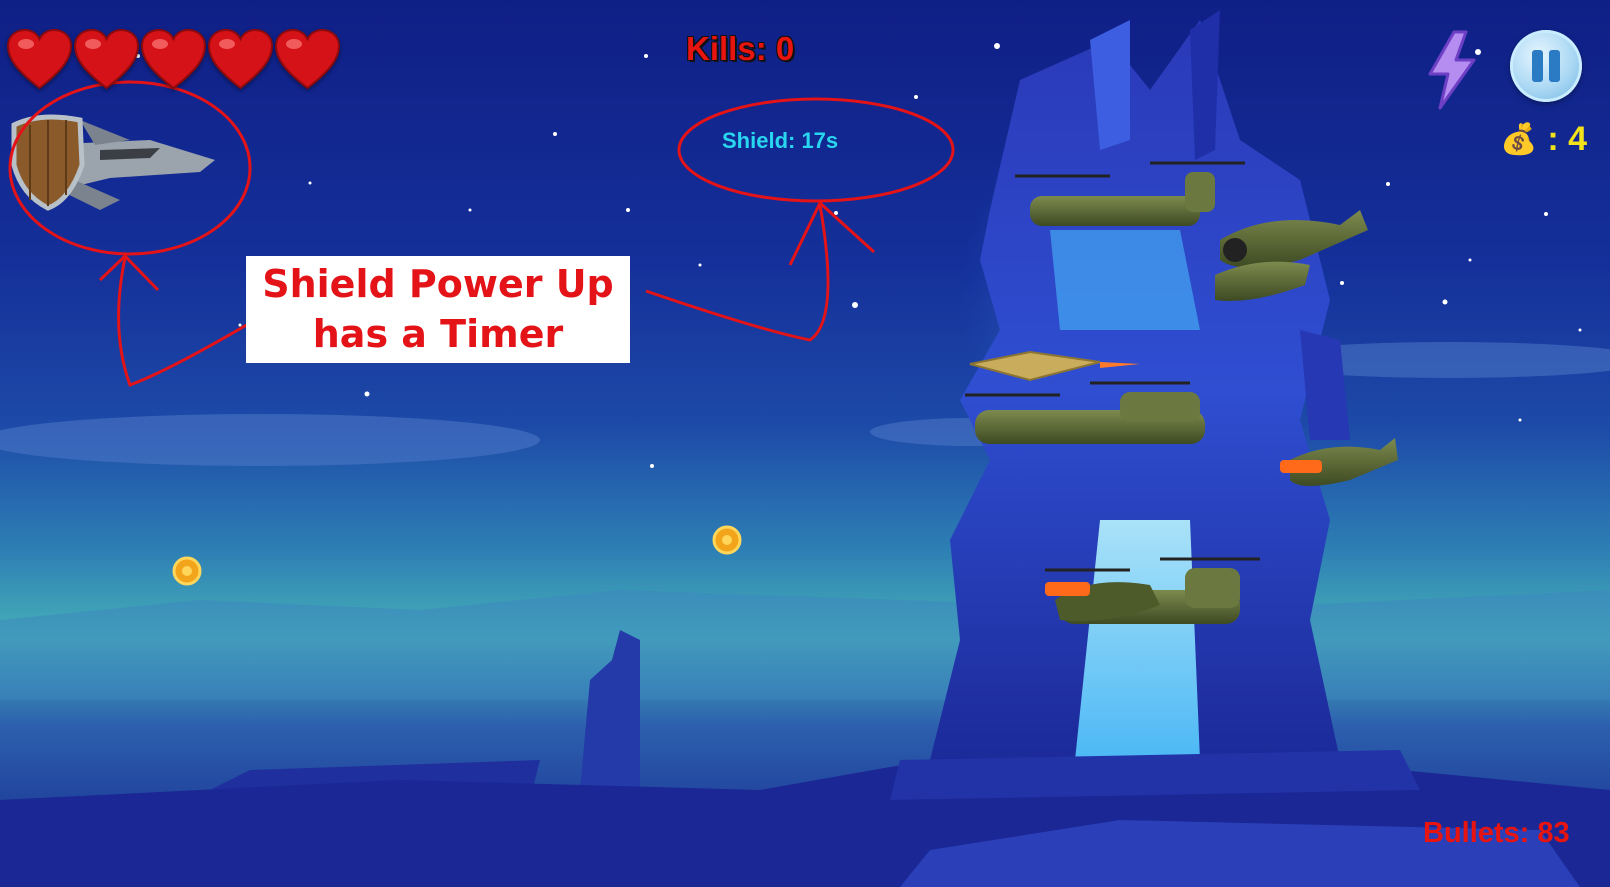 The image size is (1610, 887). I want to click on shield-timer: Shield: 17s, so click(780, 140).